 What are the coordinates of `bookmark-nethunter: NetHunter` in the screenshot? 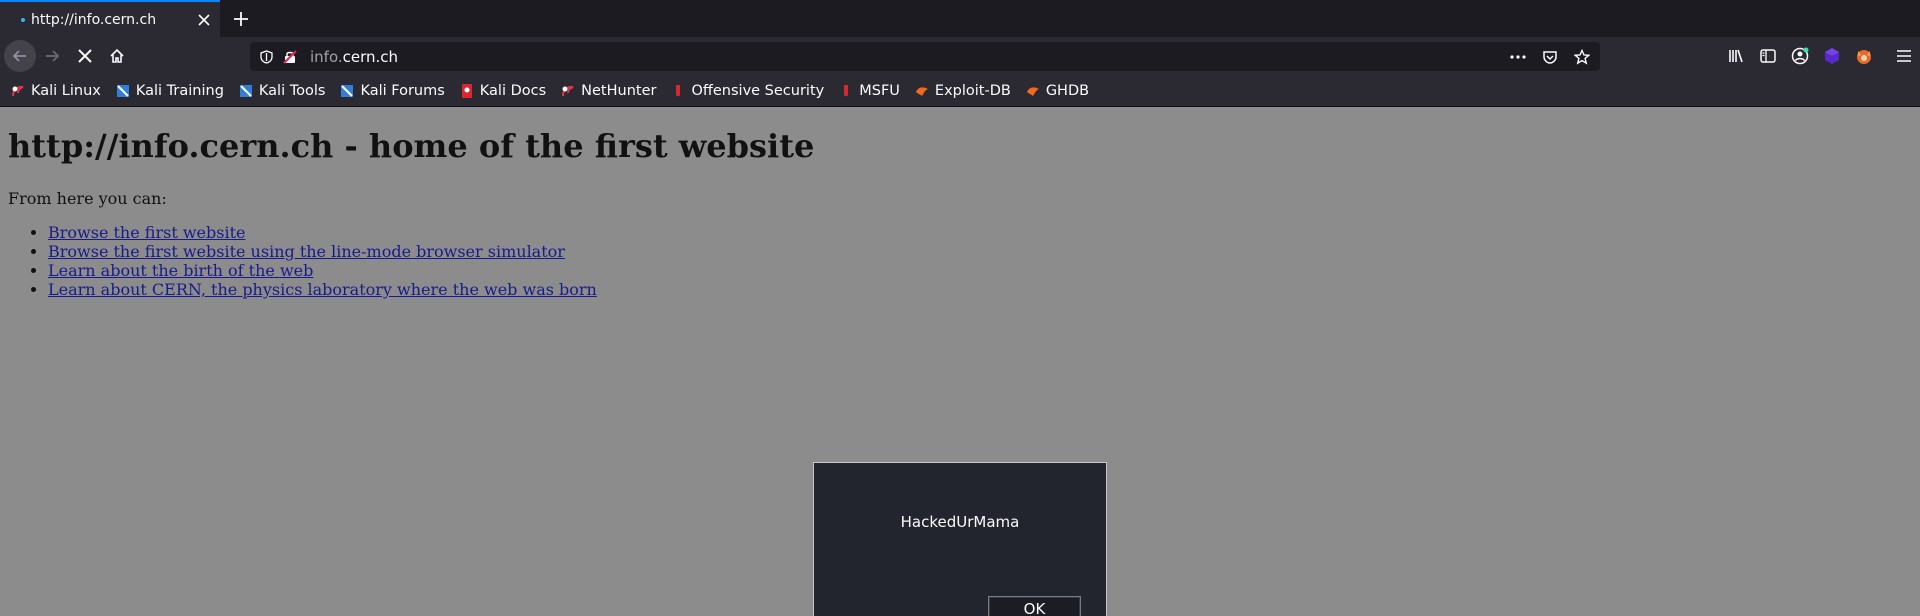 It's located at (608, 91).